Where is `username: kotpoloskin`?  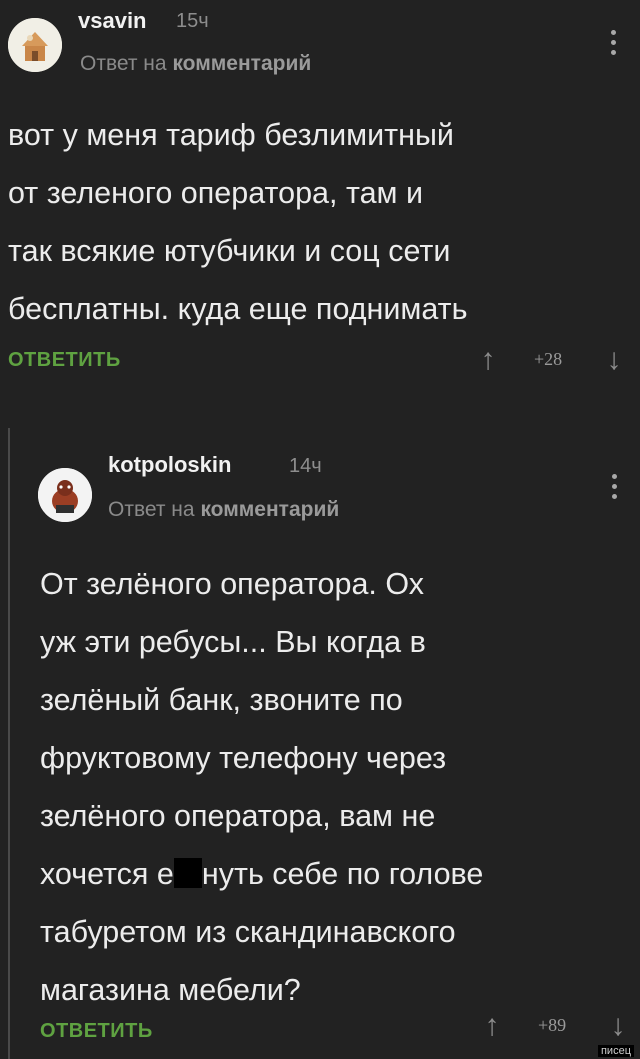 username: kotpoloskin is located at coordinates (169, 465).